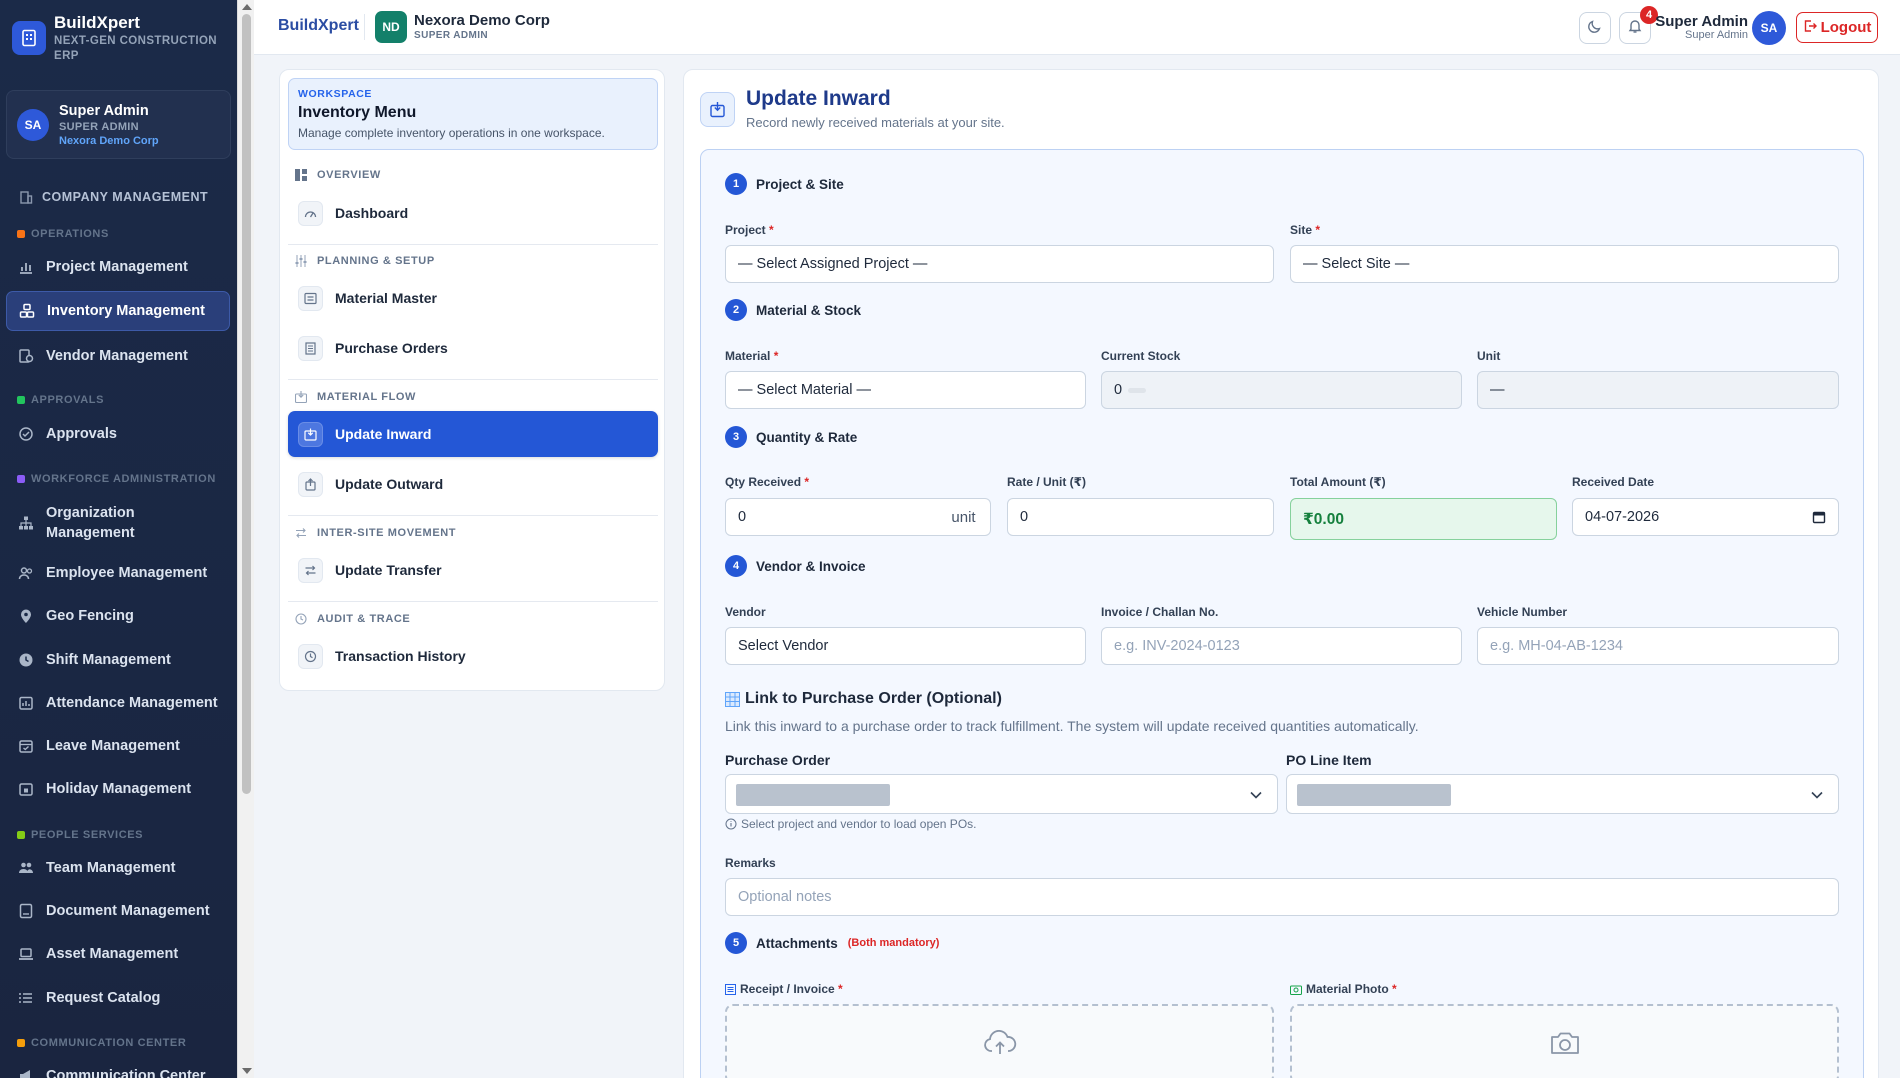 This screenshot has height=1078, width=1900. What do you see at coordinates (473, 434) in the screenshot?
I see `menu-item-update-inward: Update Inward` at bounding box center [473, 434].